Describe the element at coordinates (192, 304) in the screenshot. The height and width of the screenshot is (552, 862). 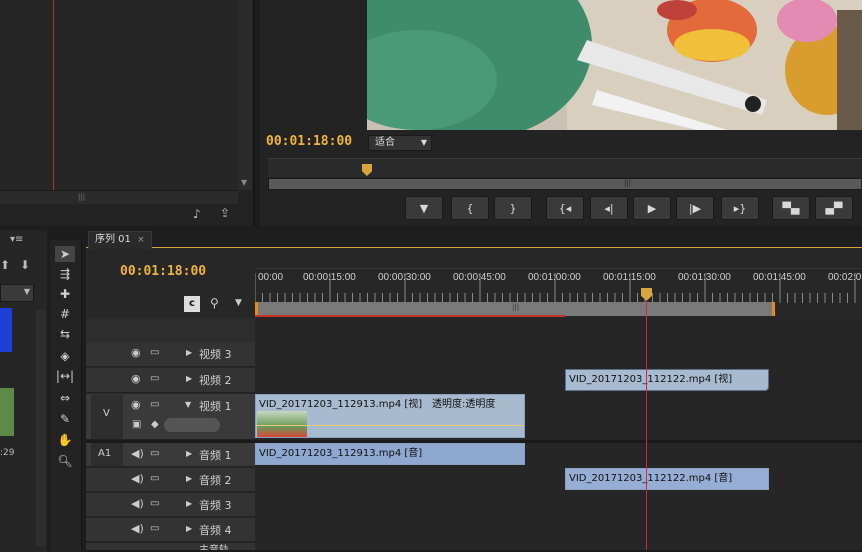
I see `snap-icon: c` at that location.